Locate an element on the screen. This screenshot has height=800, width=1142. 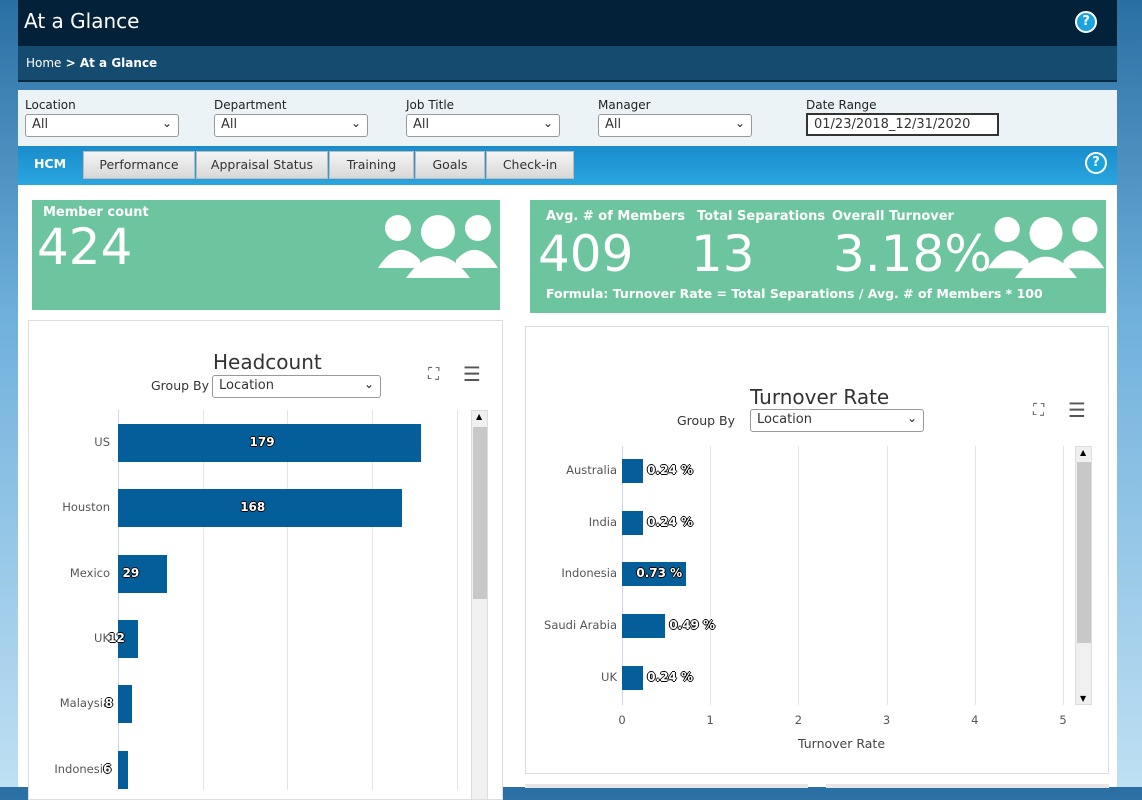
turnover-scrollbar: ▲ ▼ is located at coordinates (1083, 575).